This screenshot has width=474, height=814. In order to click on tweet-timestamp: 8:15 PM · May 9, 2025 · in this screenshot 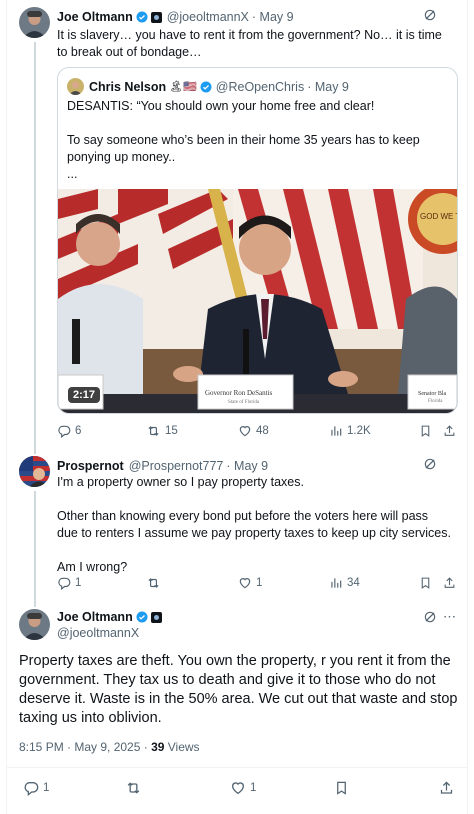, I will do `click(85, 747)`.